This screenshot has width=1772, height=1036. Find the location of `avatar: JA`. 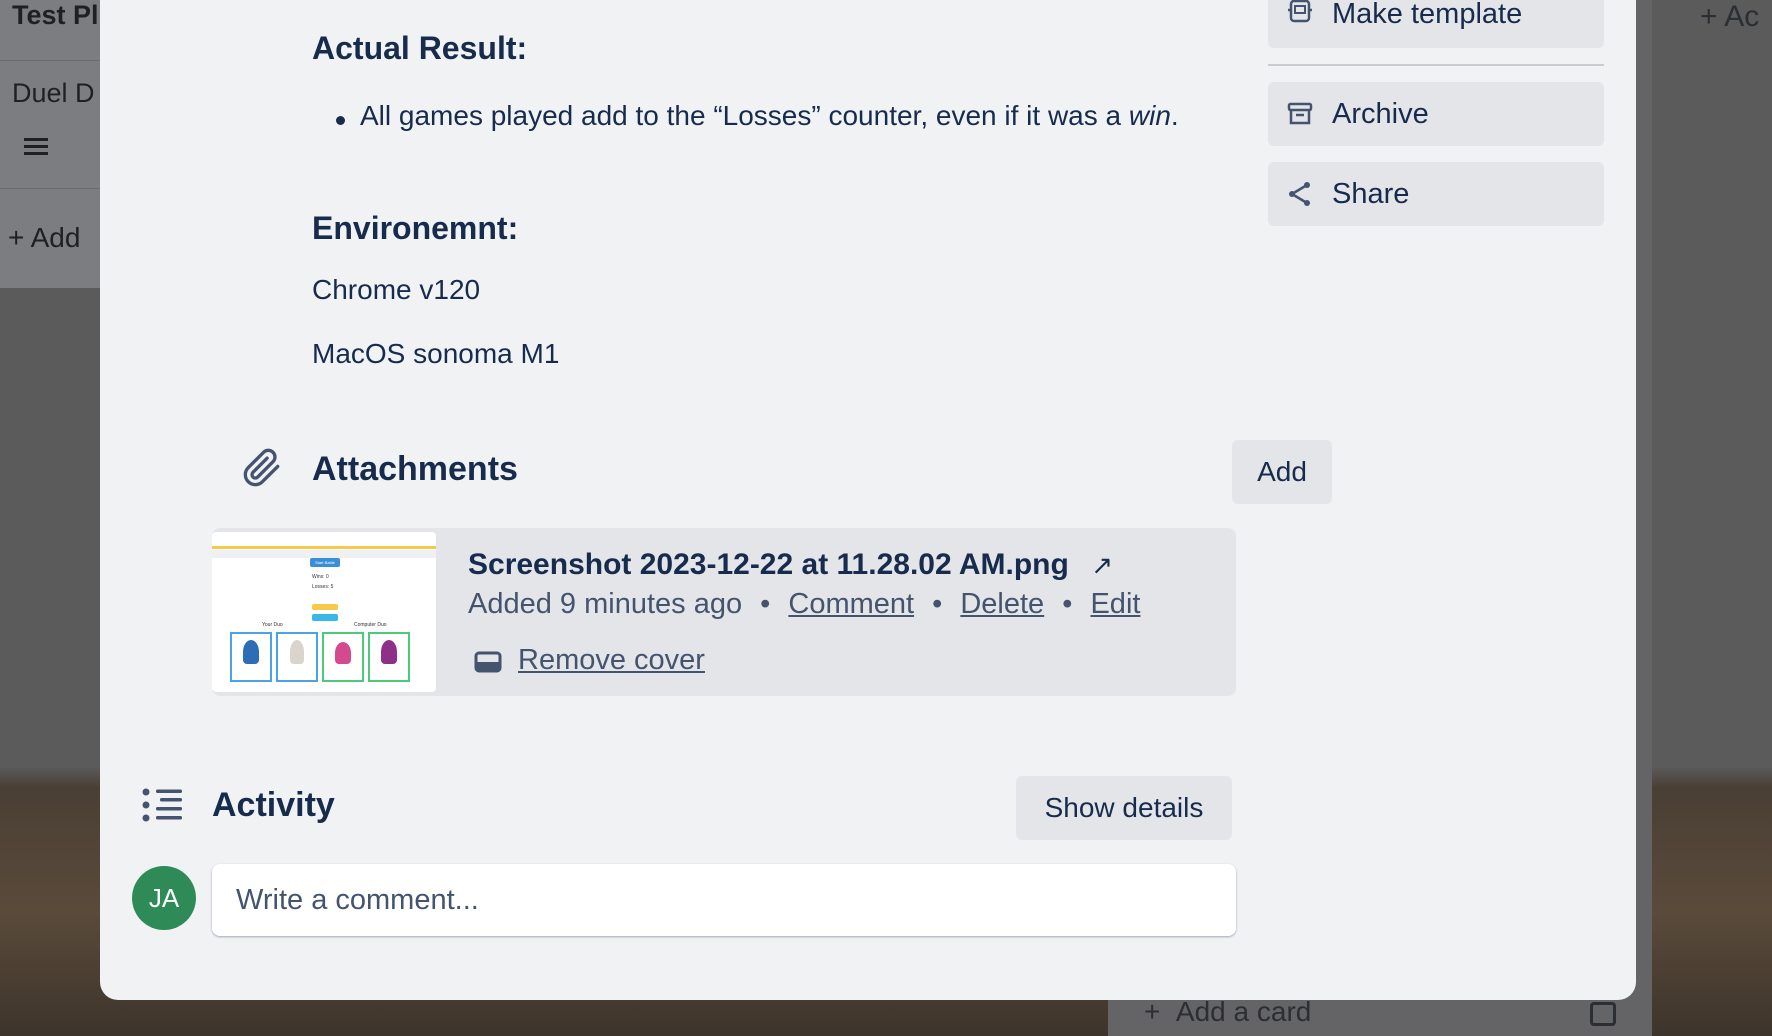

avatar: JA is located at coordinates (164, 898).